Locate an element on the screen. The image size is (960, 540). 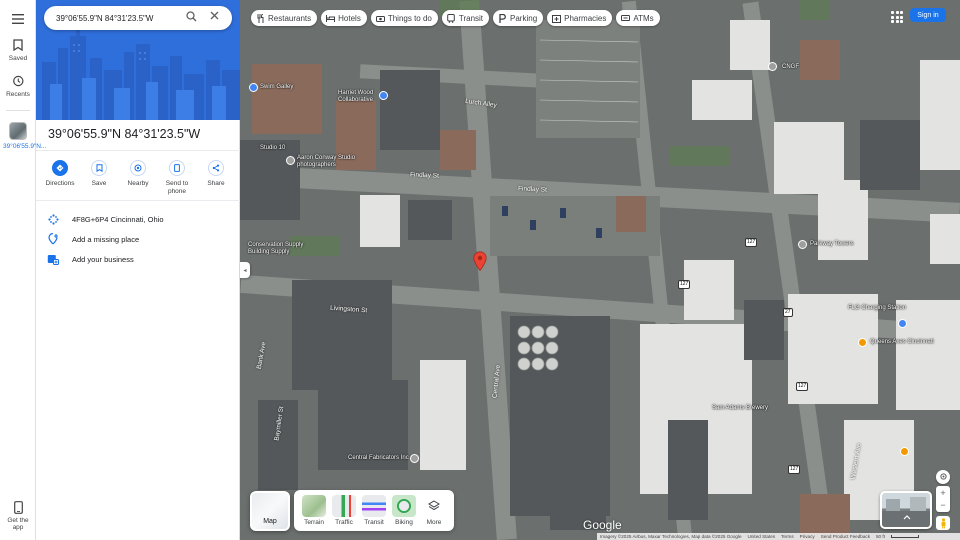
pharmacy-icon is located at coordinates (557, 18).